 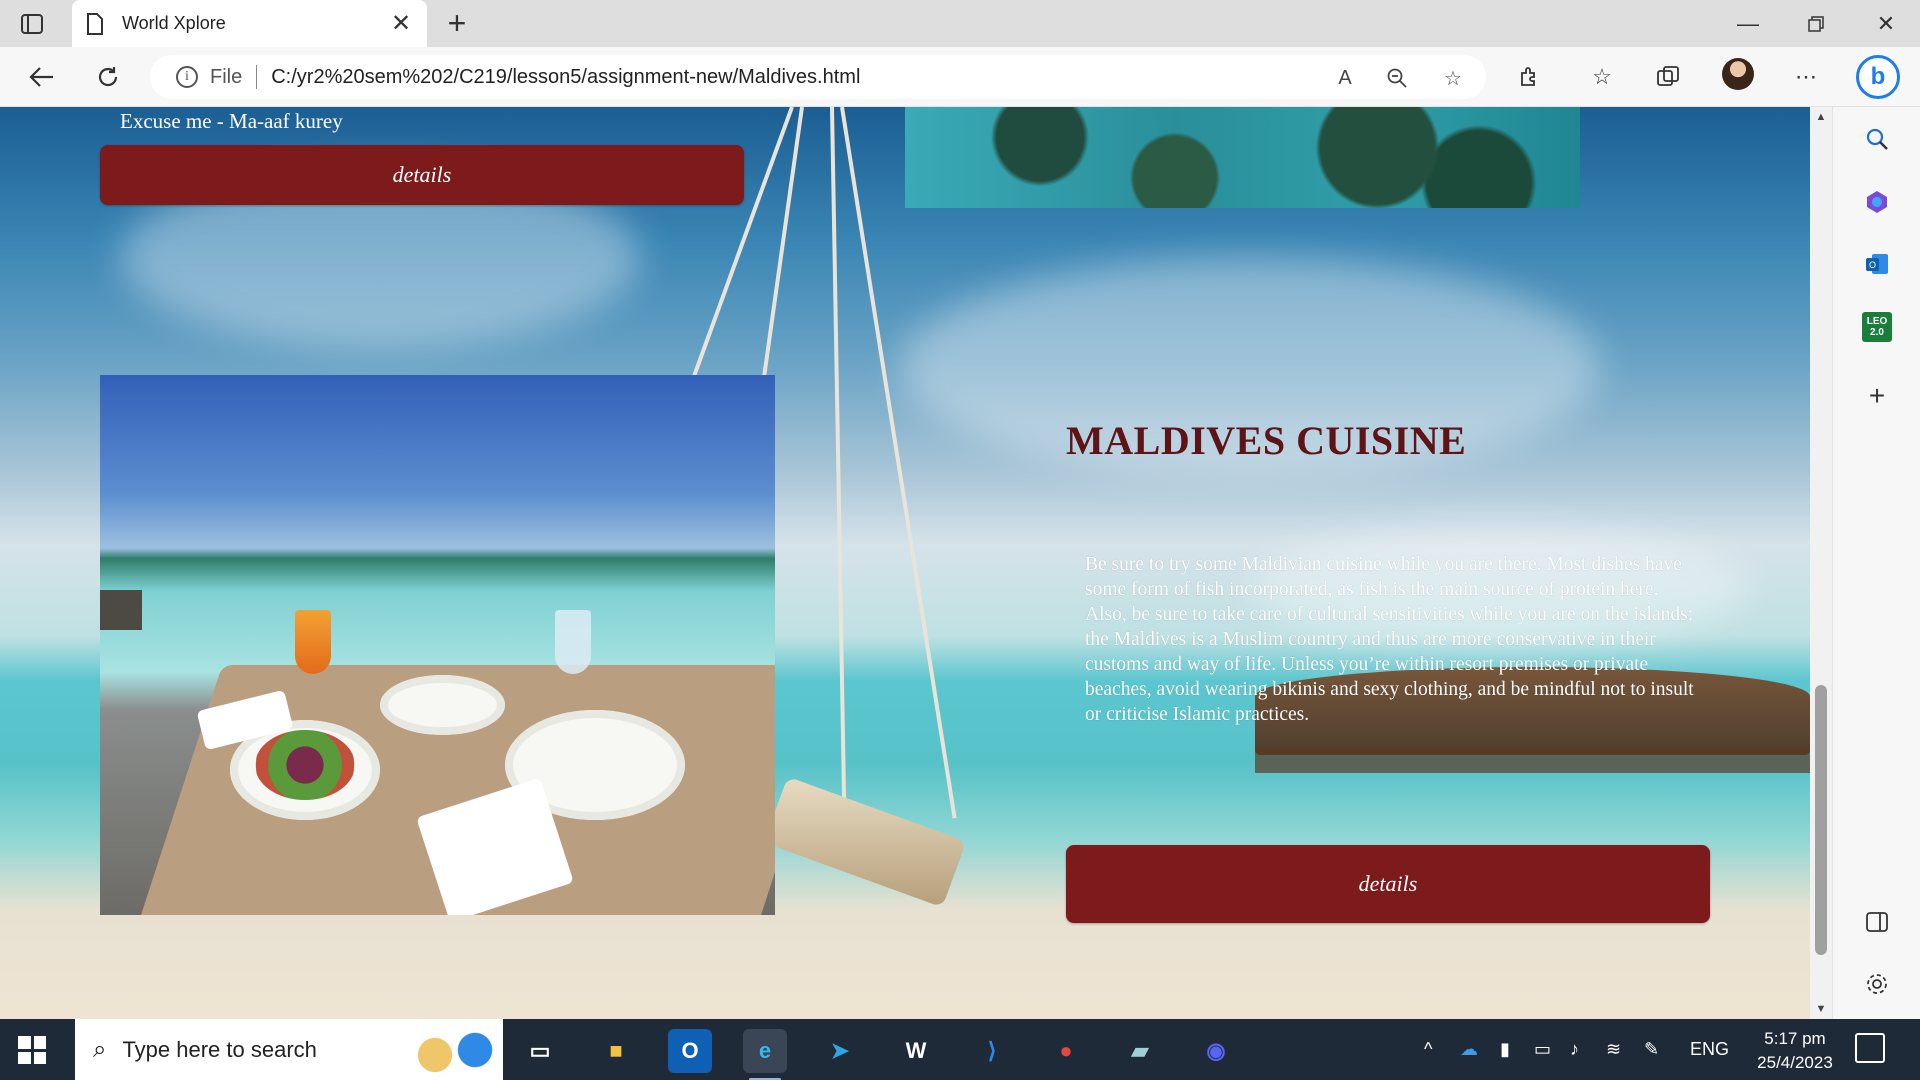 I want to click on microphone-icon: ▮, so click(x=1505, y=1049).